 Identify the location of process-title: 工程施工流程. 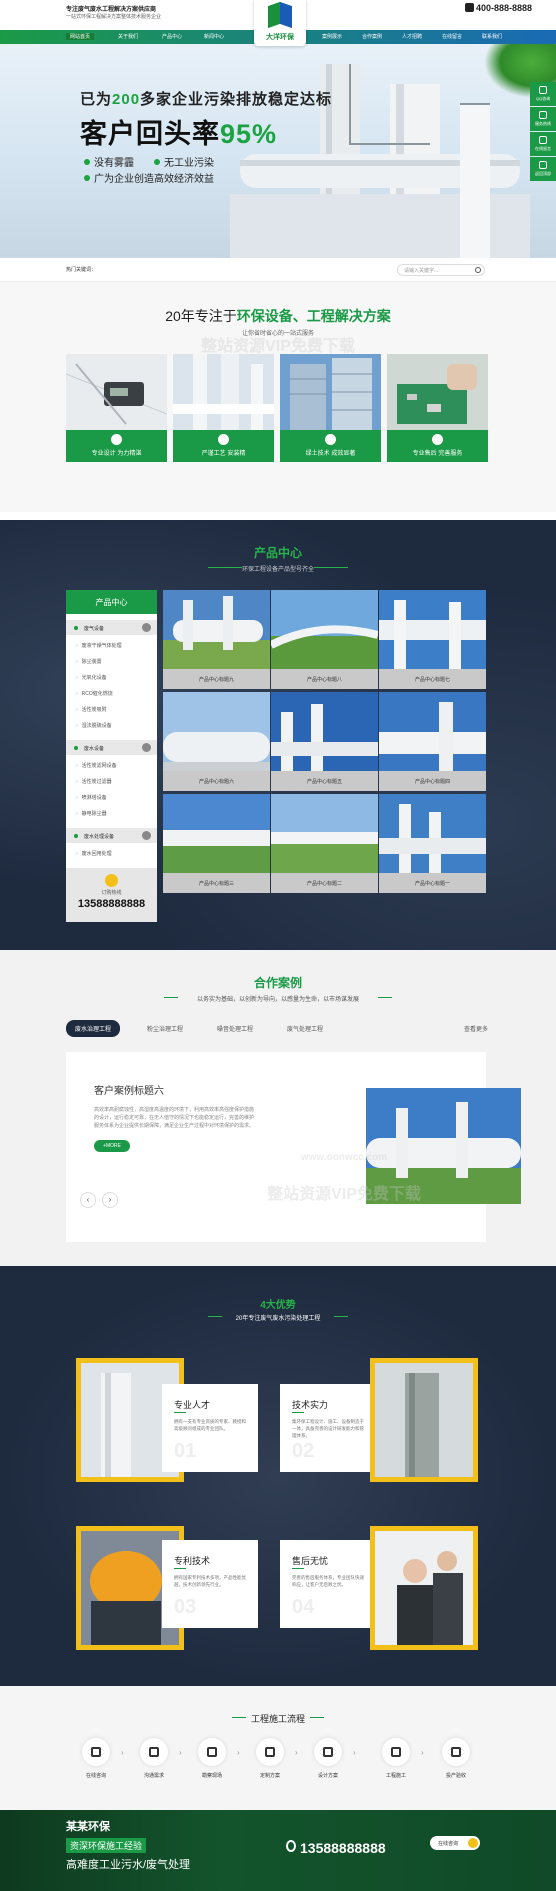
(277, 1719).